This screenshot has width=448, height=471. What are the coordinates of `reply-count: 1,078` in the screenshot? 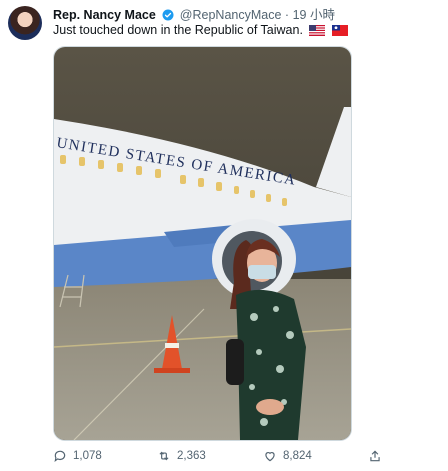 It's located at (87, 456).